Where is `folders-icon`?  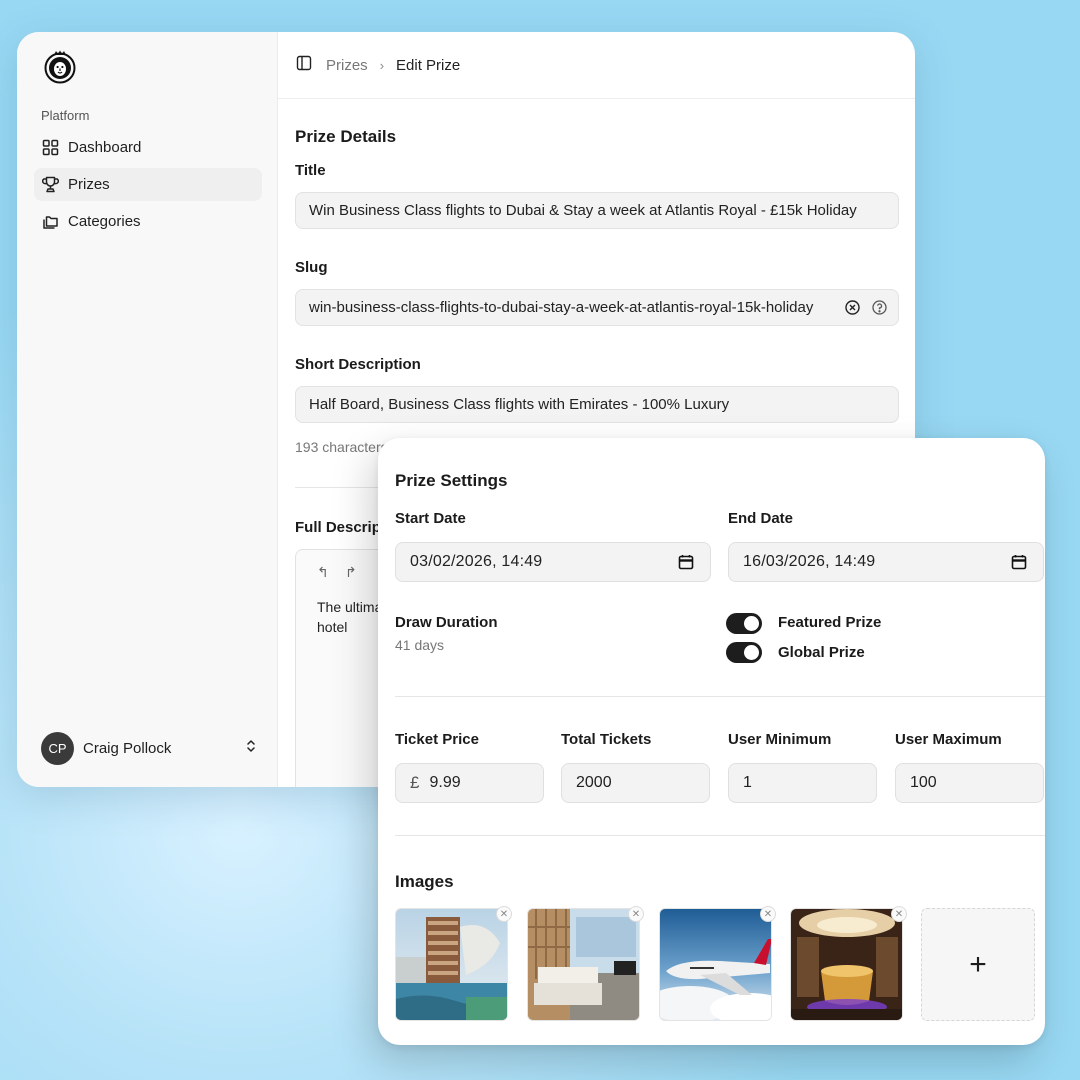 folders-icon is located at coordinates (50, 221).